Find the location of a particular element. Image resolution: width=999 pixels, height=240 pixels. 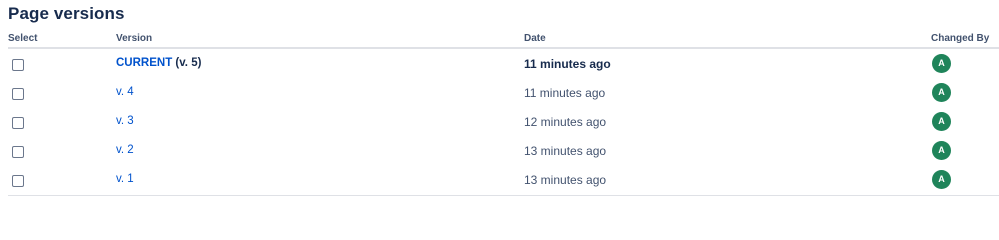

header-changed-by: Changed By is located at coordinates (960, 38).